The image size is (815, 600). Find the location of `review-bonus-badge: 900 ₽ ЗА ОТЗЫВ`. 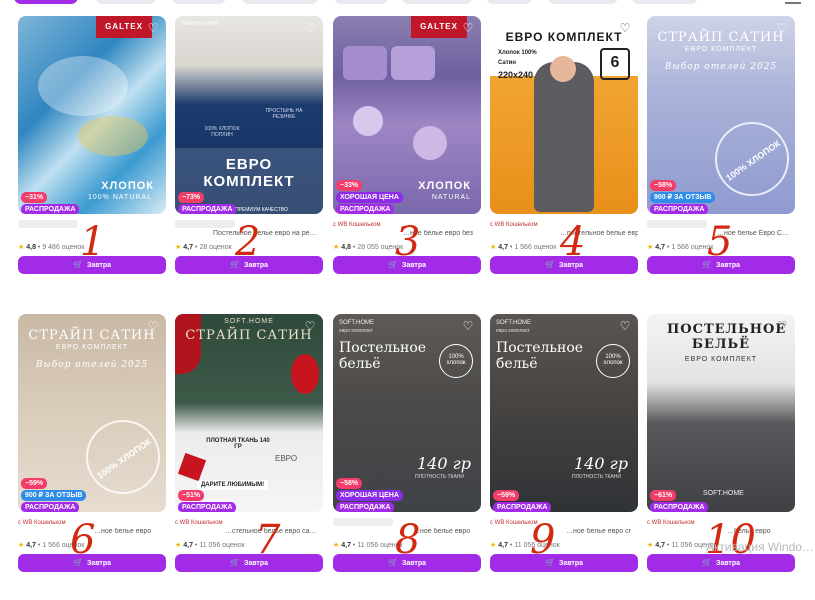

review-bonus-badge: 900 ₽ ЗА ОТЗЫВ is located at coordinates (54, 495).